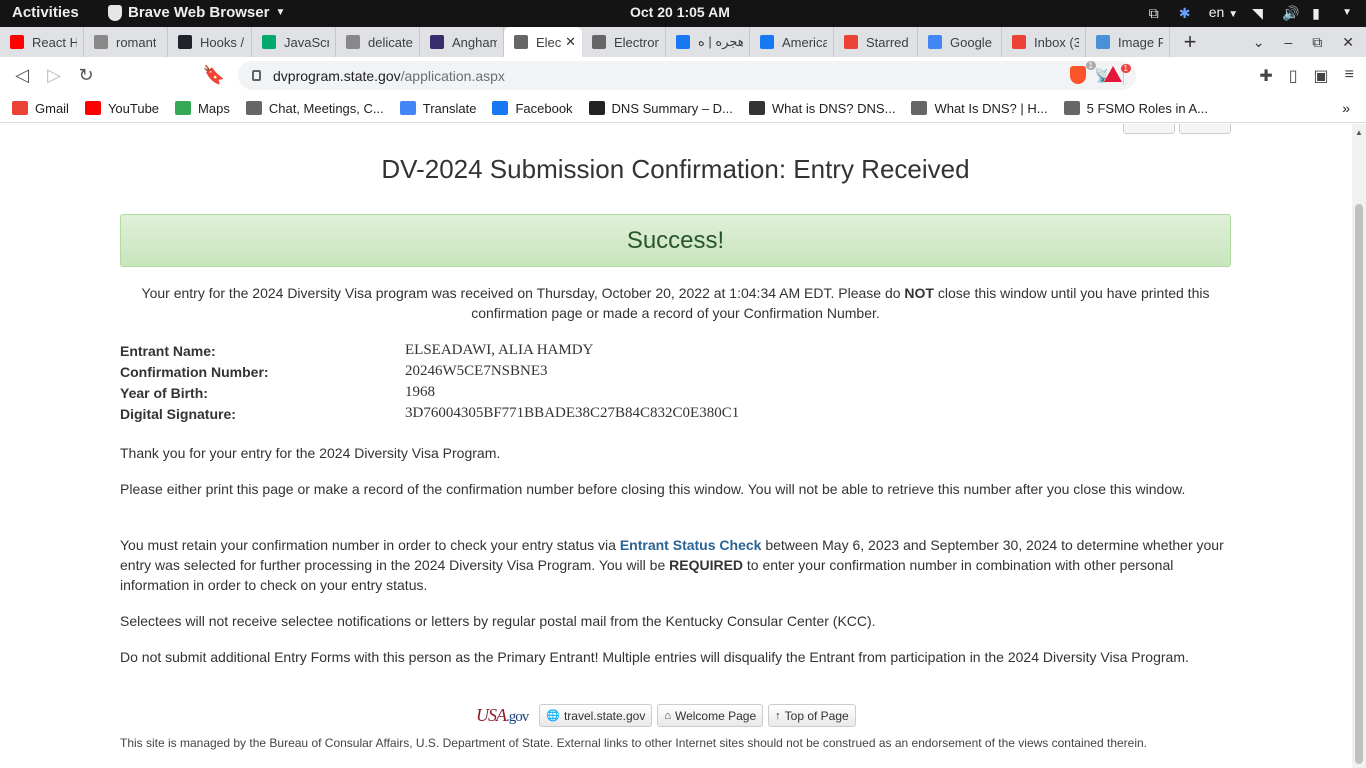 The width and height of the screenshot is (1366, 768). I want to click on wifi-icon: ◥, so click(1260, 13).